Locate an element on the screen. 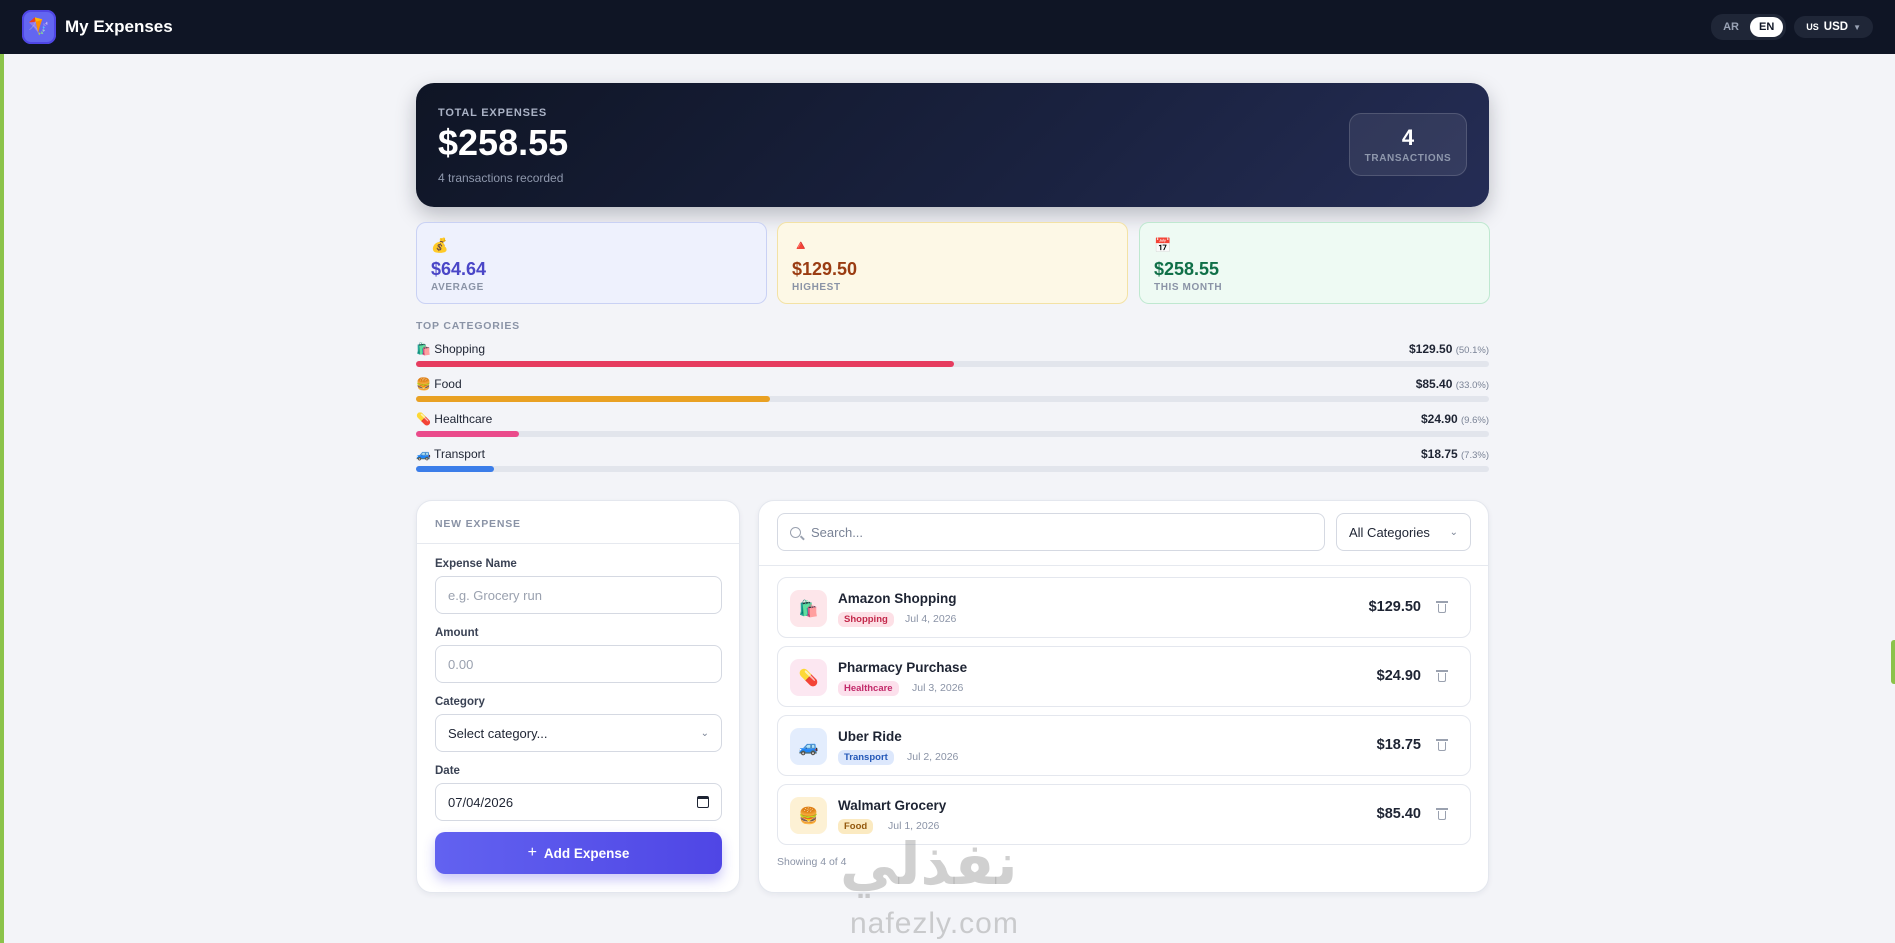  money-bag-icon: 💰 is located at coordinates (440, 245).